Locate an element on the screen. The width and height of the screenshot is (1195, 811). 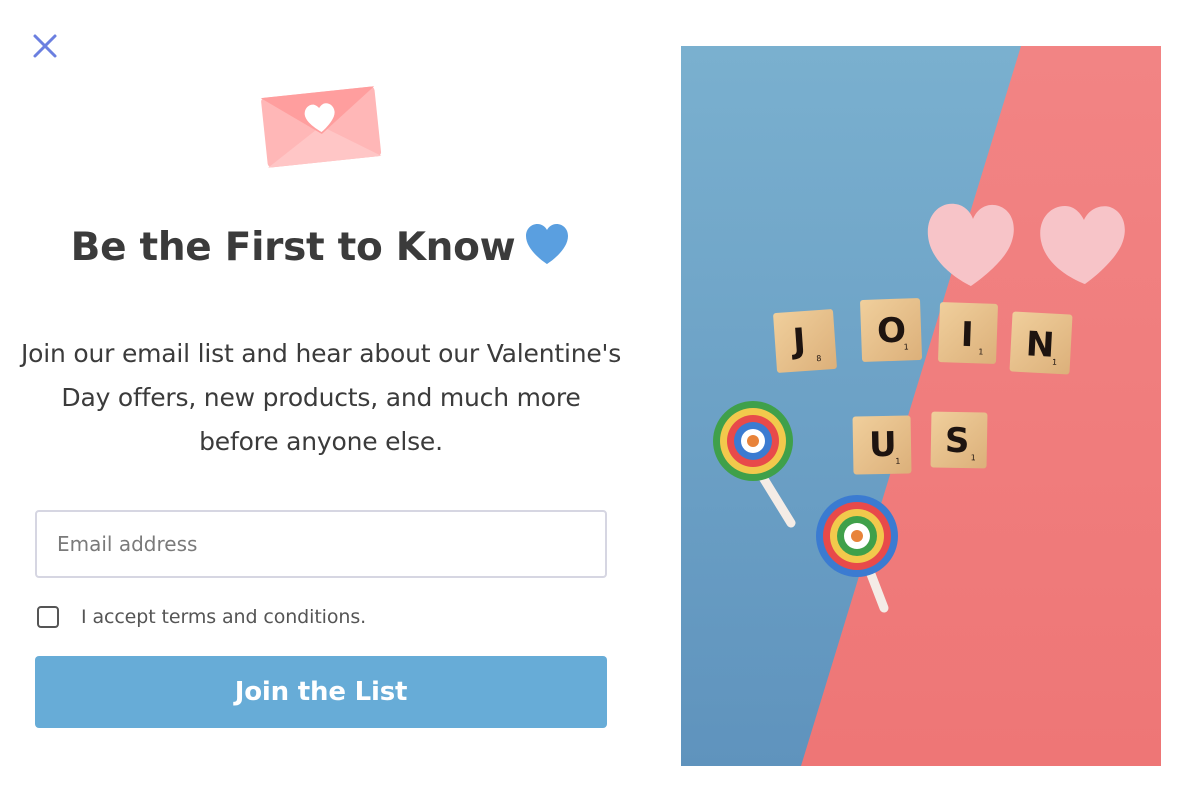
tile-value-u: 1 is located at coordinates (897, 461).